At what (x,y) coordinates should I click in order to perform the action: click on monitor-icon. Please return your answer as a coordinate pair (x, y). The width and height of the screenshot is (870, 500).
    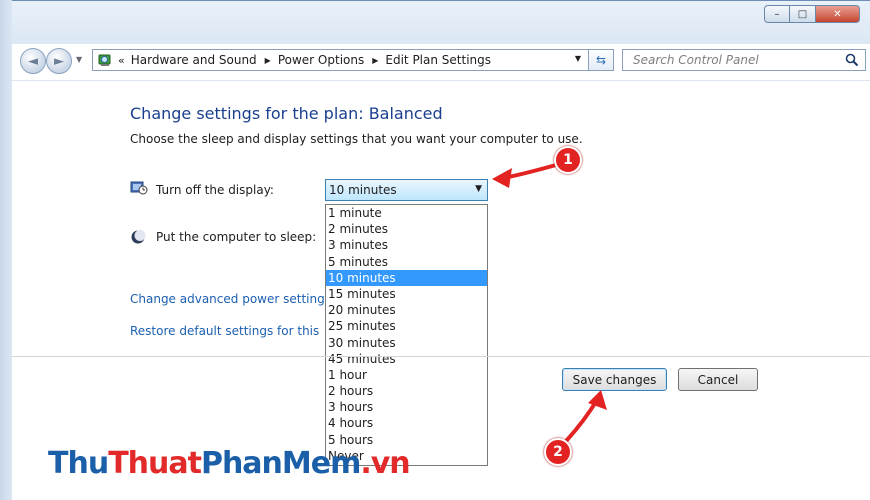
    Looking at the image, I should click on (139, 189).